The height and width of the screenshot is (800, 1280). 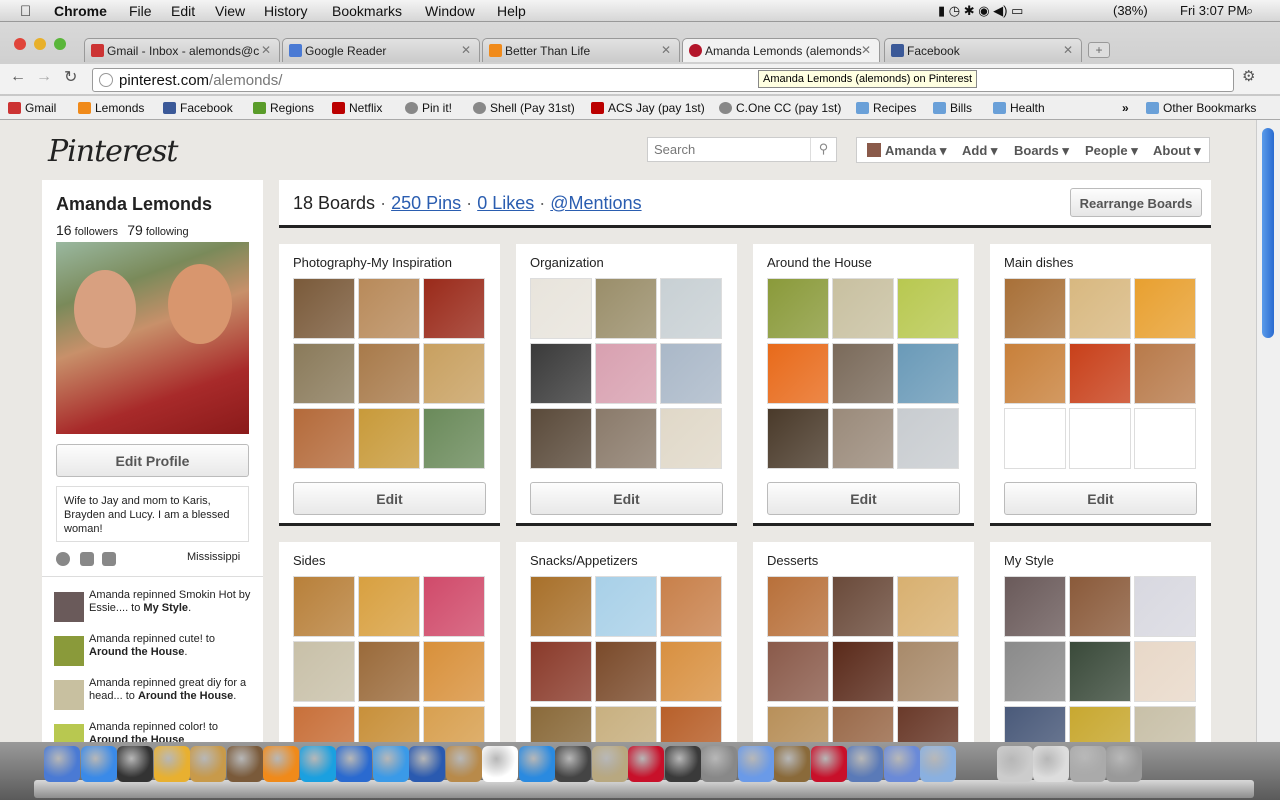 What do you see at coordinates (113, 151) in the screenshot?
I see `pinterest-logo: Pinterest` at bounding box center [113, 151].